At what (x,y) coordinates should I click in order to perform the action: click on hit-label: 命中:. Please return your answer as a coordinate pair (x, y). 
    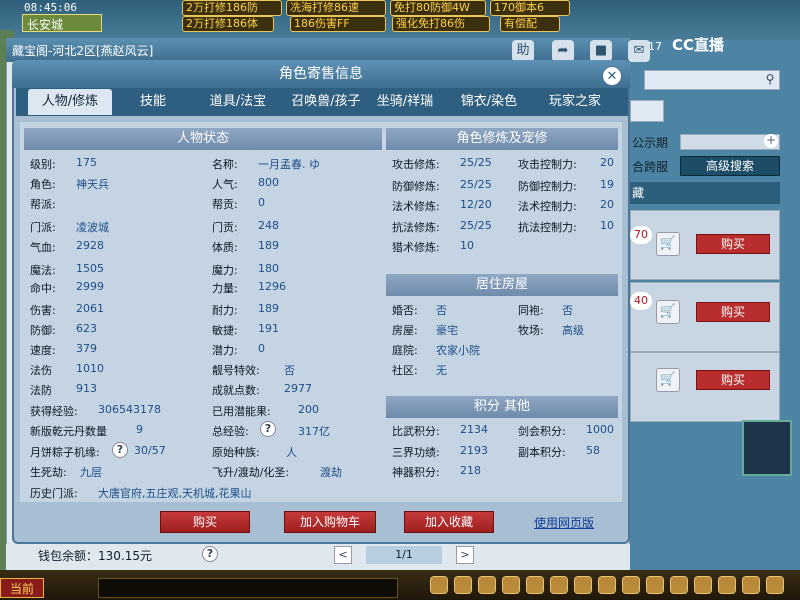
    Looking at the image, I should click on (43, 288).